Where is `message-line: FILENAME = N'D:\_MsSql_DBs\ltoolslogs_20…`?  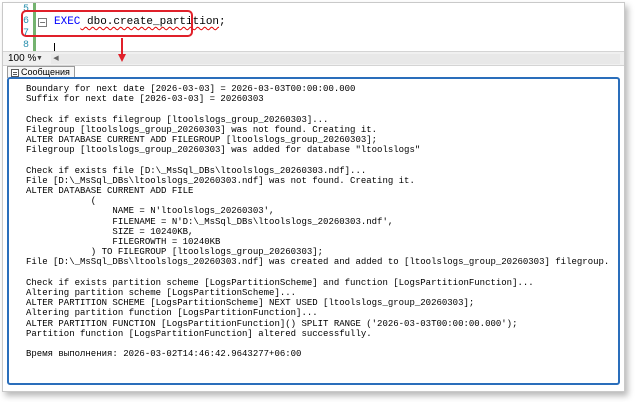
message-line: FILENAME = N'D:\_MsSql_DBs\ltoolslogs_20… is located at coordinates (210, 221).